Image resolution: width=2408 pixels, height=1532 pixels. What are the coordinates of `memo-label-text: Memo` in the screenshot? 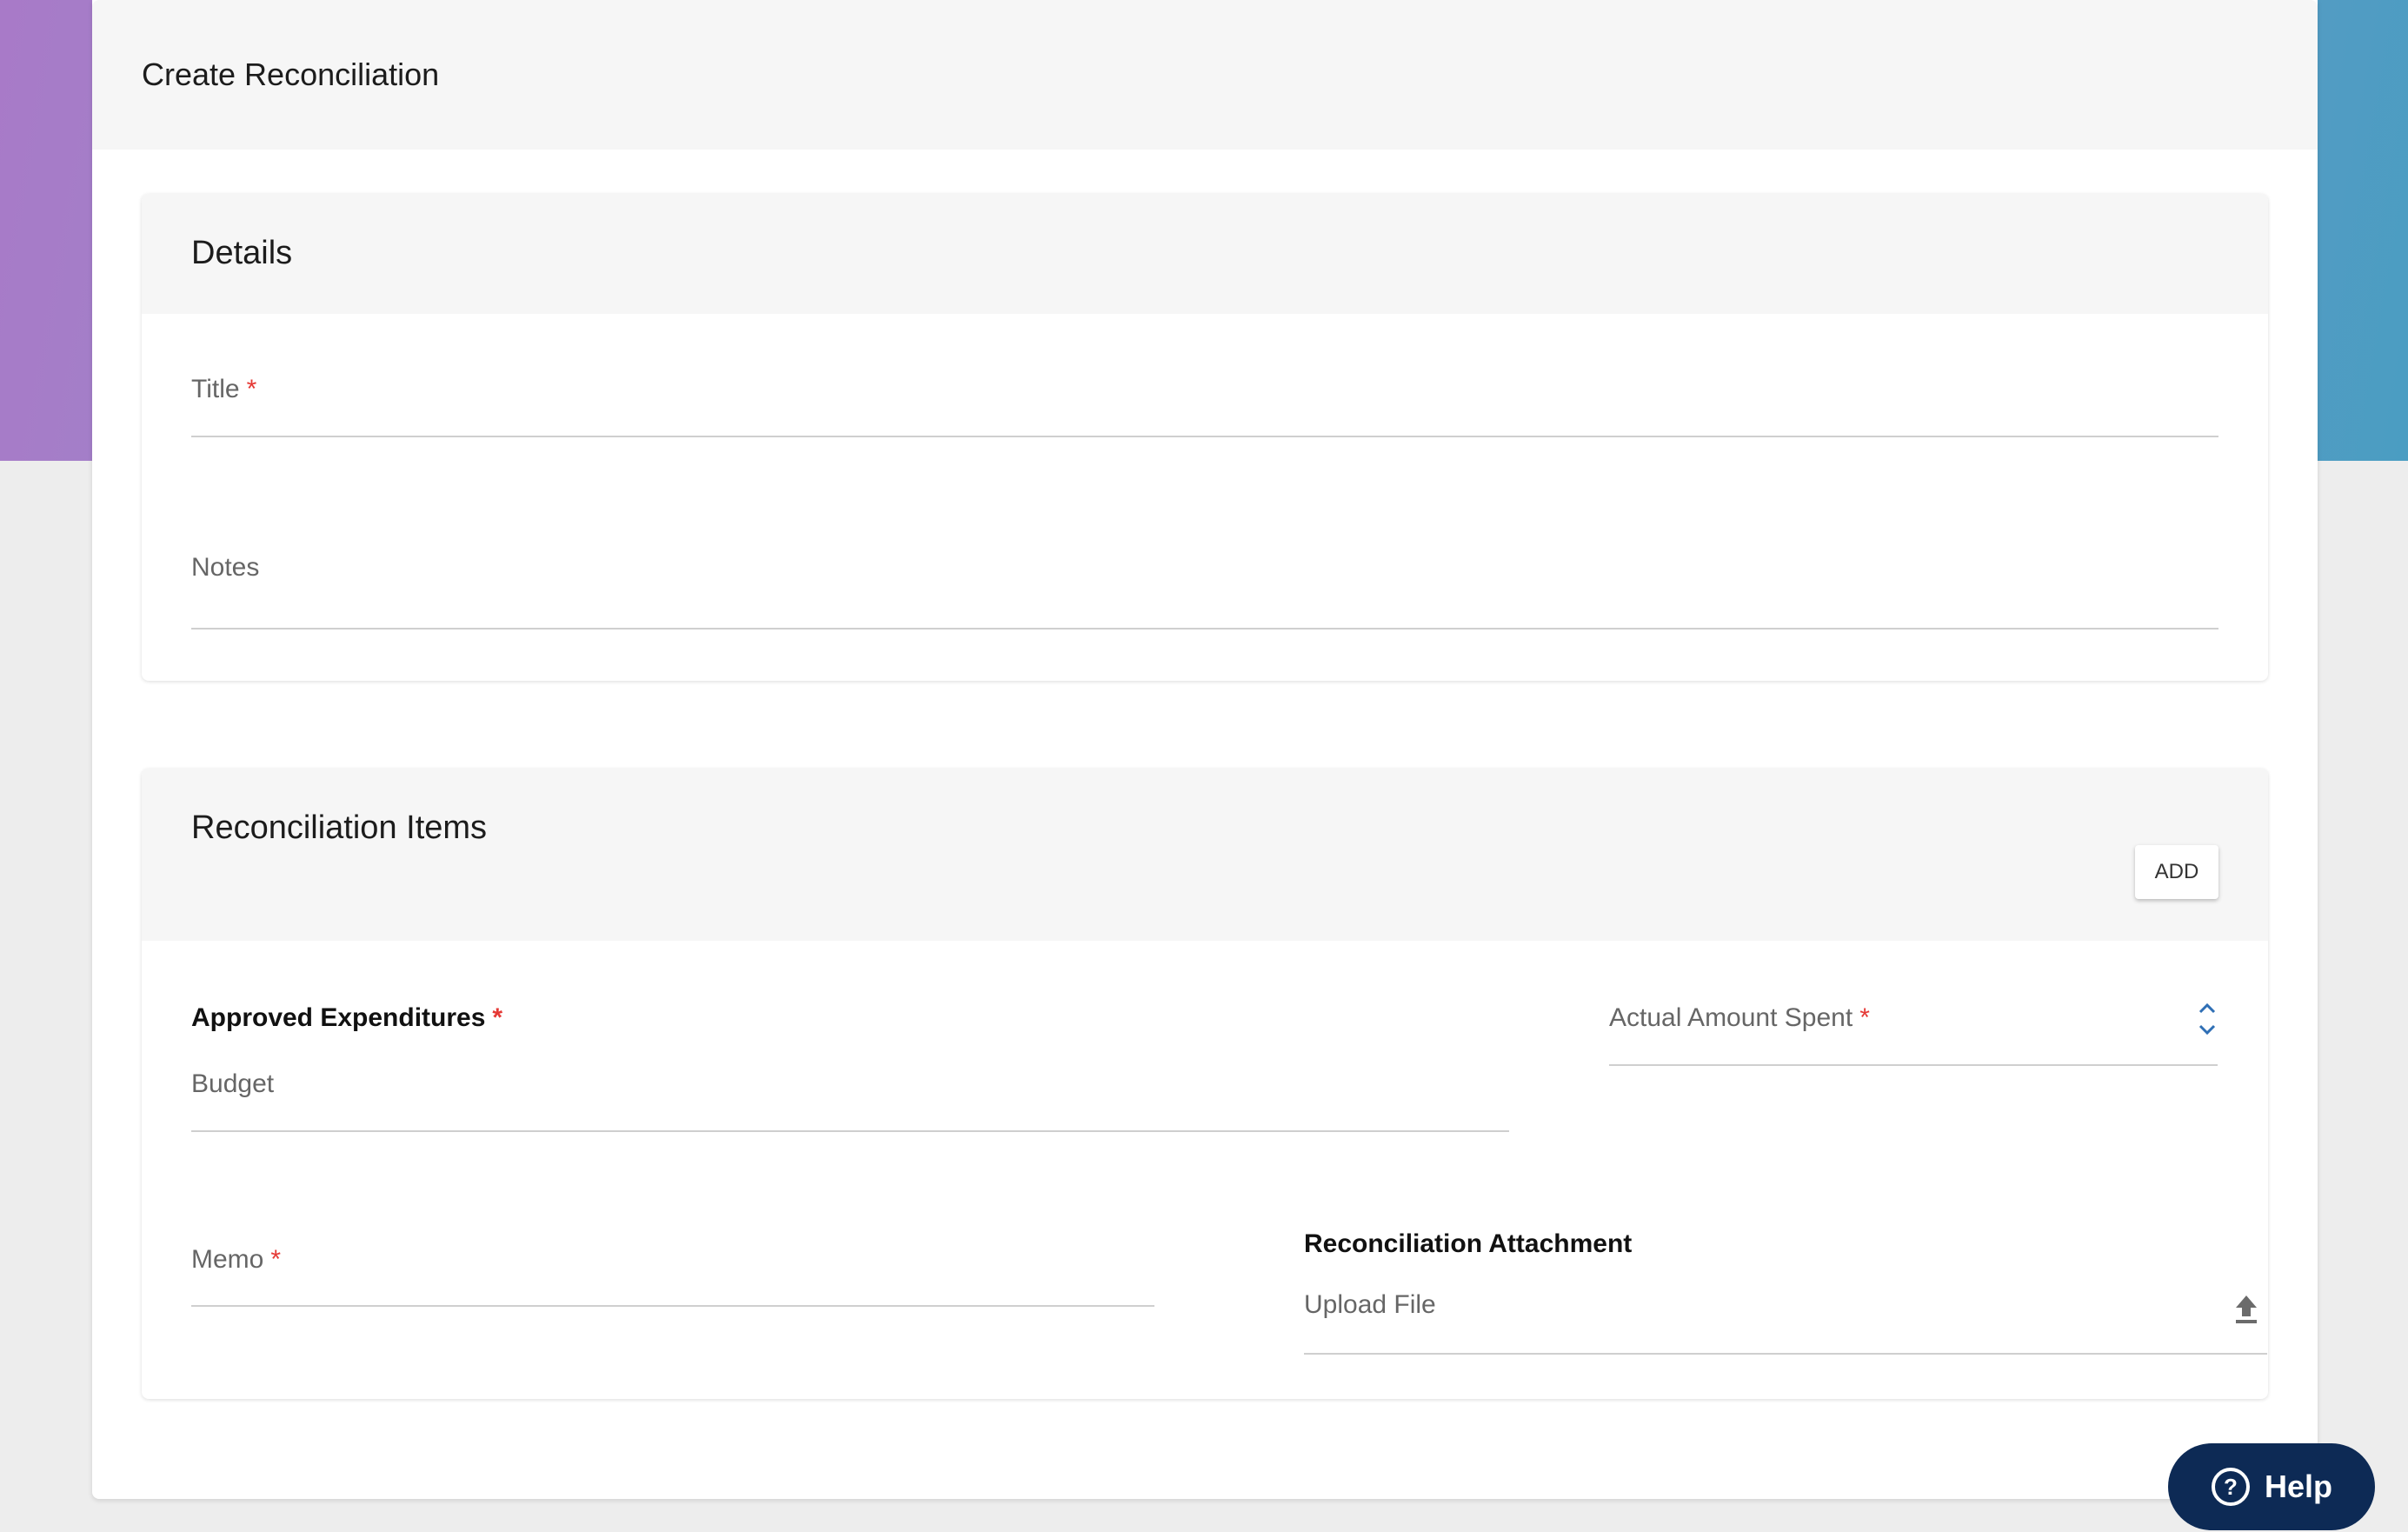 It's located at (227, 1259).